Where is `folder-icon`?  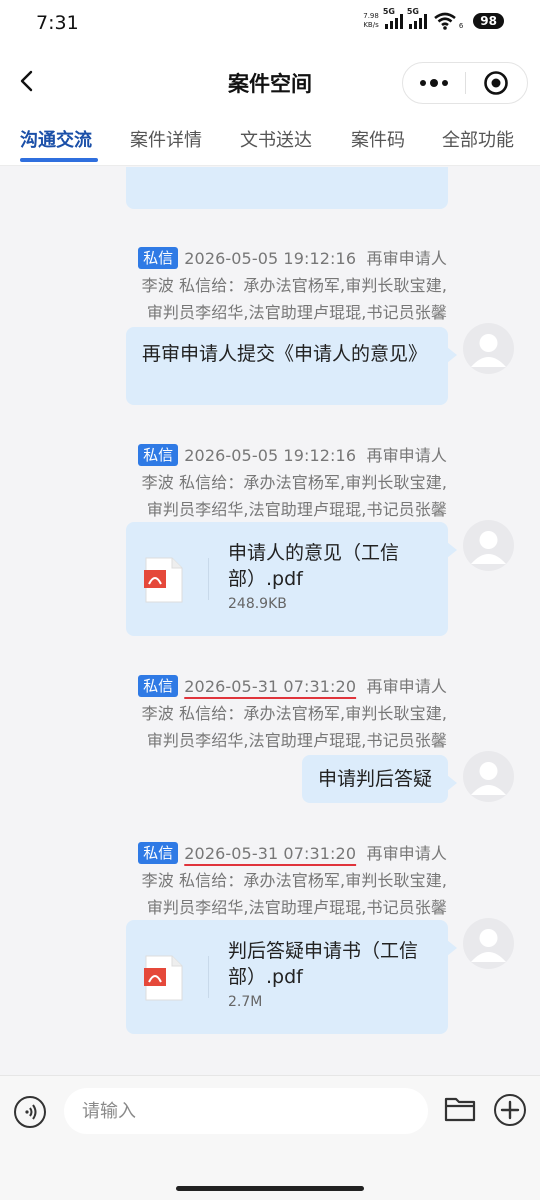
folder-icon is located at coordinates (460, 1109).